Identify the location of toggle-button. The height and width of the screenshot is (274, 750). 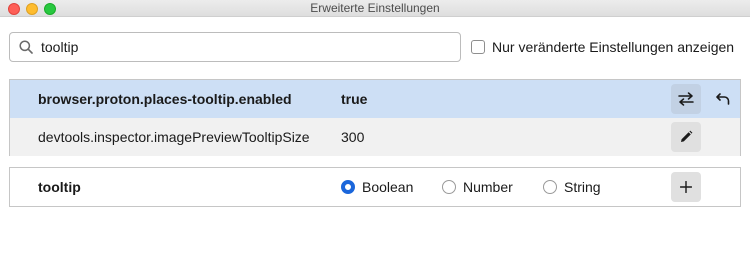
(686, 99).